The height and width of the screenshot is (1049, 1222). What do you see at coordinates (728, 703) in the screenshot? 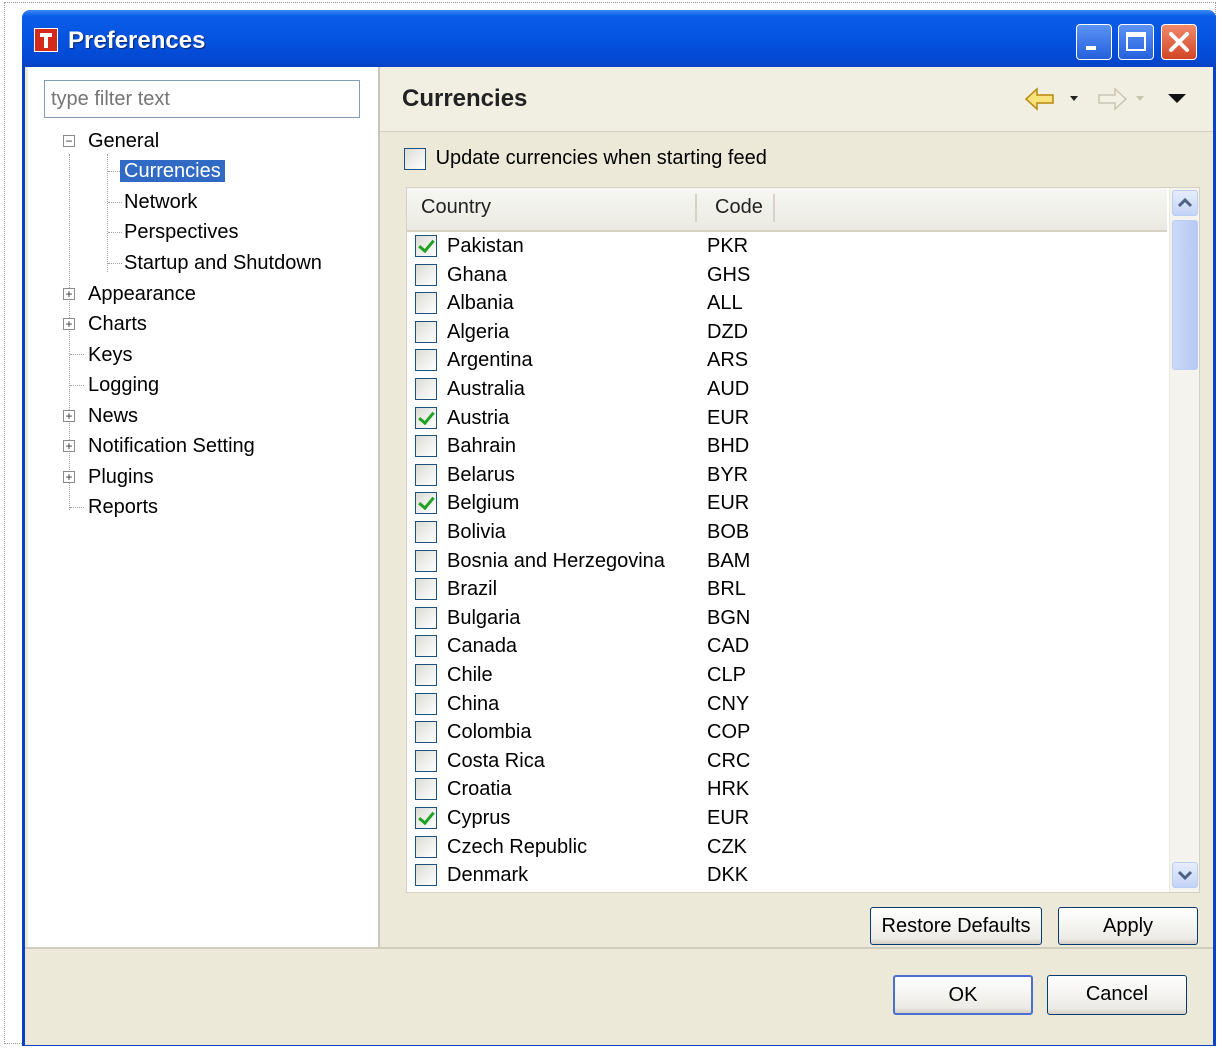
I see `code-cell: CNY` at bounding box center [728, 703].